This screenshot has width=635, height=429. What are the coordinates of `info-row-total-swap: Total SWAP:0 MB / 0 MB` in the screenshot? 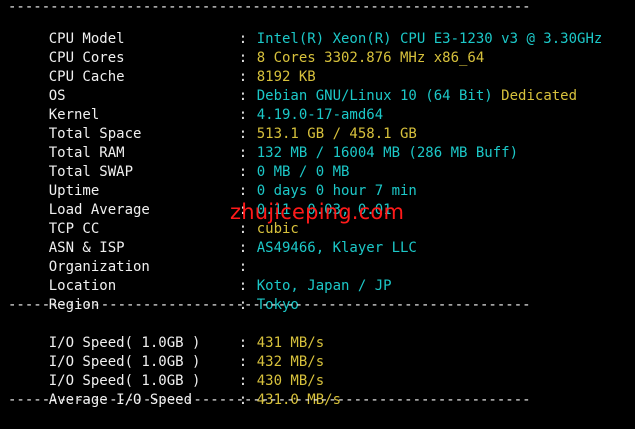 It's located at (182, 162).